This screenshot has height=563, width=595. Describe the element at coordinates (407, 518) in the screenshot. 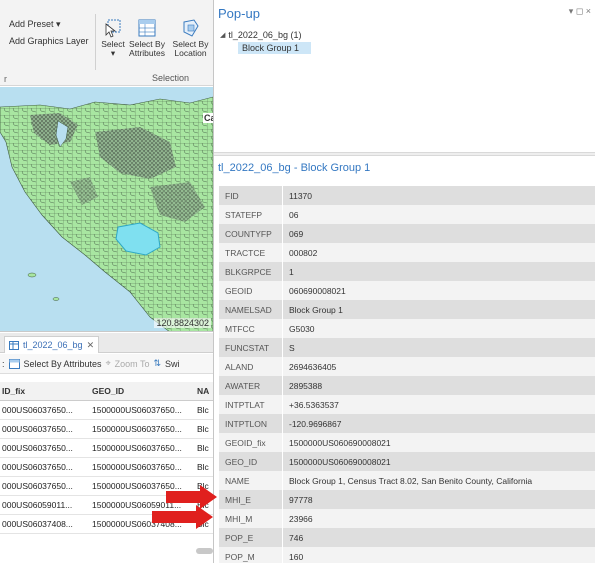

I see `field-row: MHI_M 23966` at that location.